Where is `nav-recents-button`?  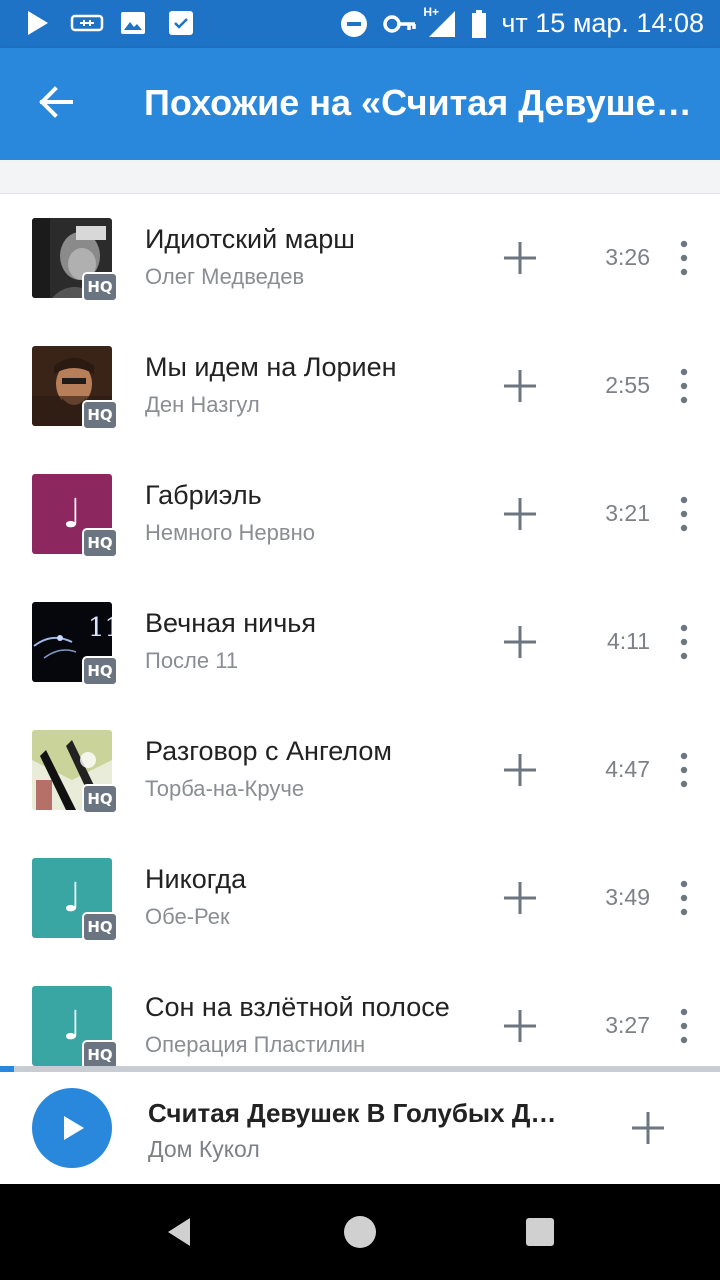
nav-recents-button is located at coordinates (540, 1232).